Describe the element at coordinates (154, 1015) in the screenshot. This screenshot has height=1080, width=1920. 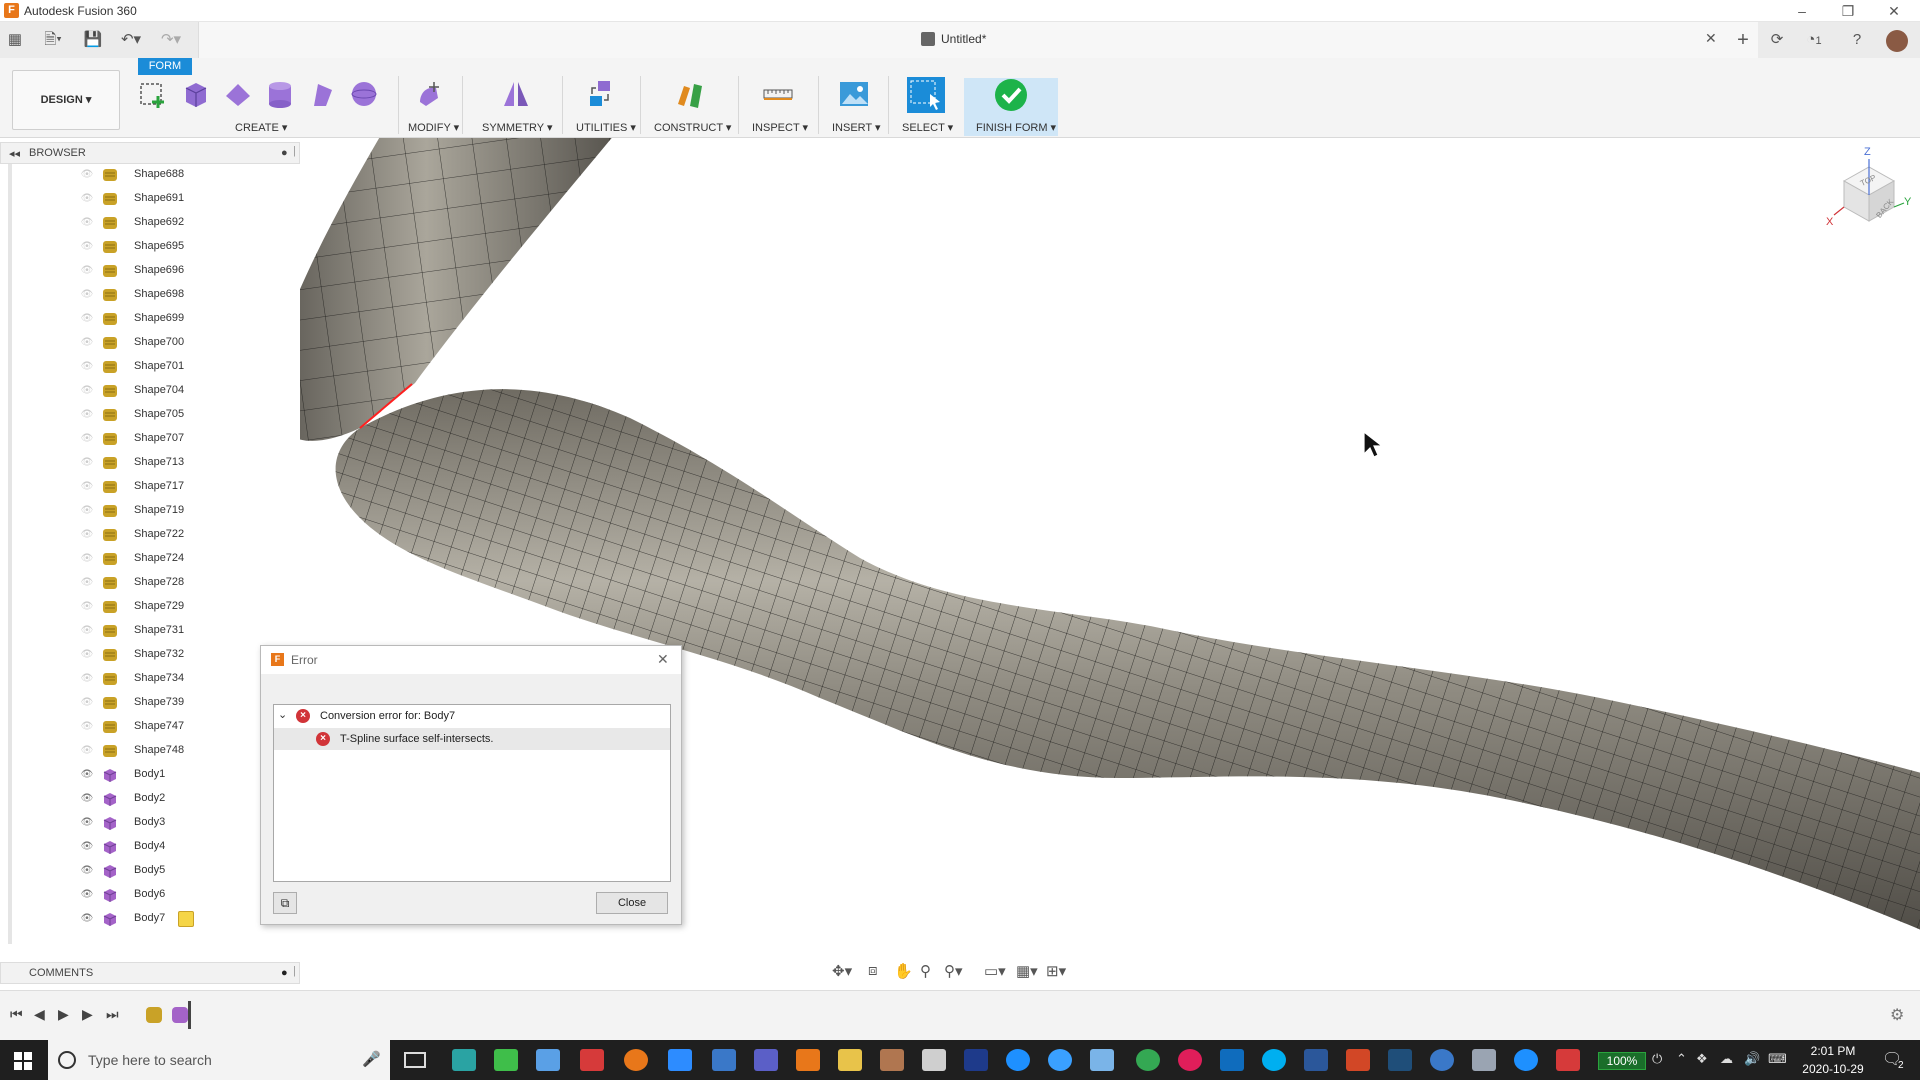
I see `timeline-form-feature-icon` at that location.